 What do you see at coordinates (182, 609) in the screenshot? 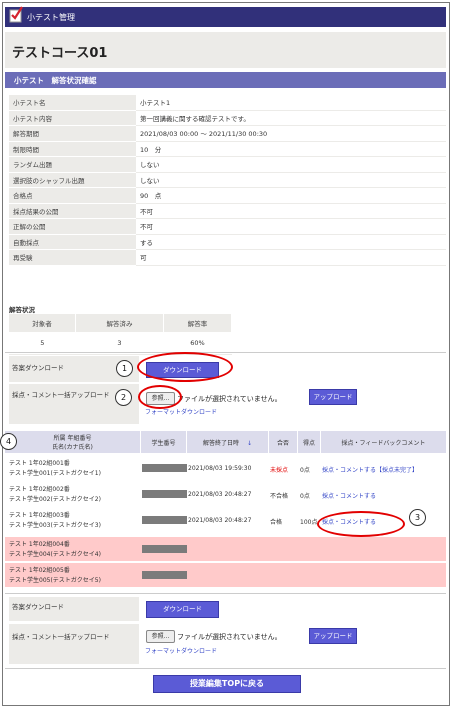
I see `download-button-lower: ダウンロード` at bounding box center [182, 609].